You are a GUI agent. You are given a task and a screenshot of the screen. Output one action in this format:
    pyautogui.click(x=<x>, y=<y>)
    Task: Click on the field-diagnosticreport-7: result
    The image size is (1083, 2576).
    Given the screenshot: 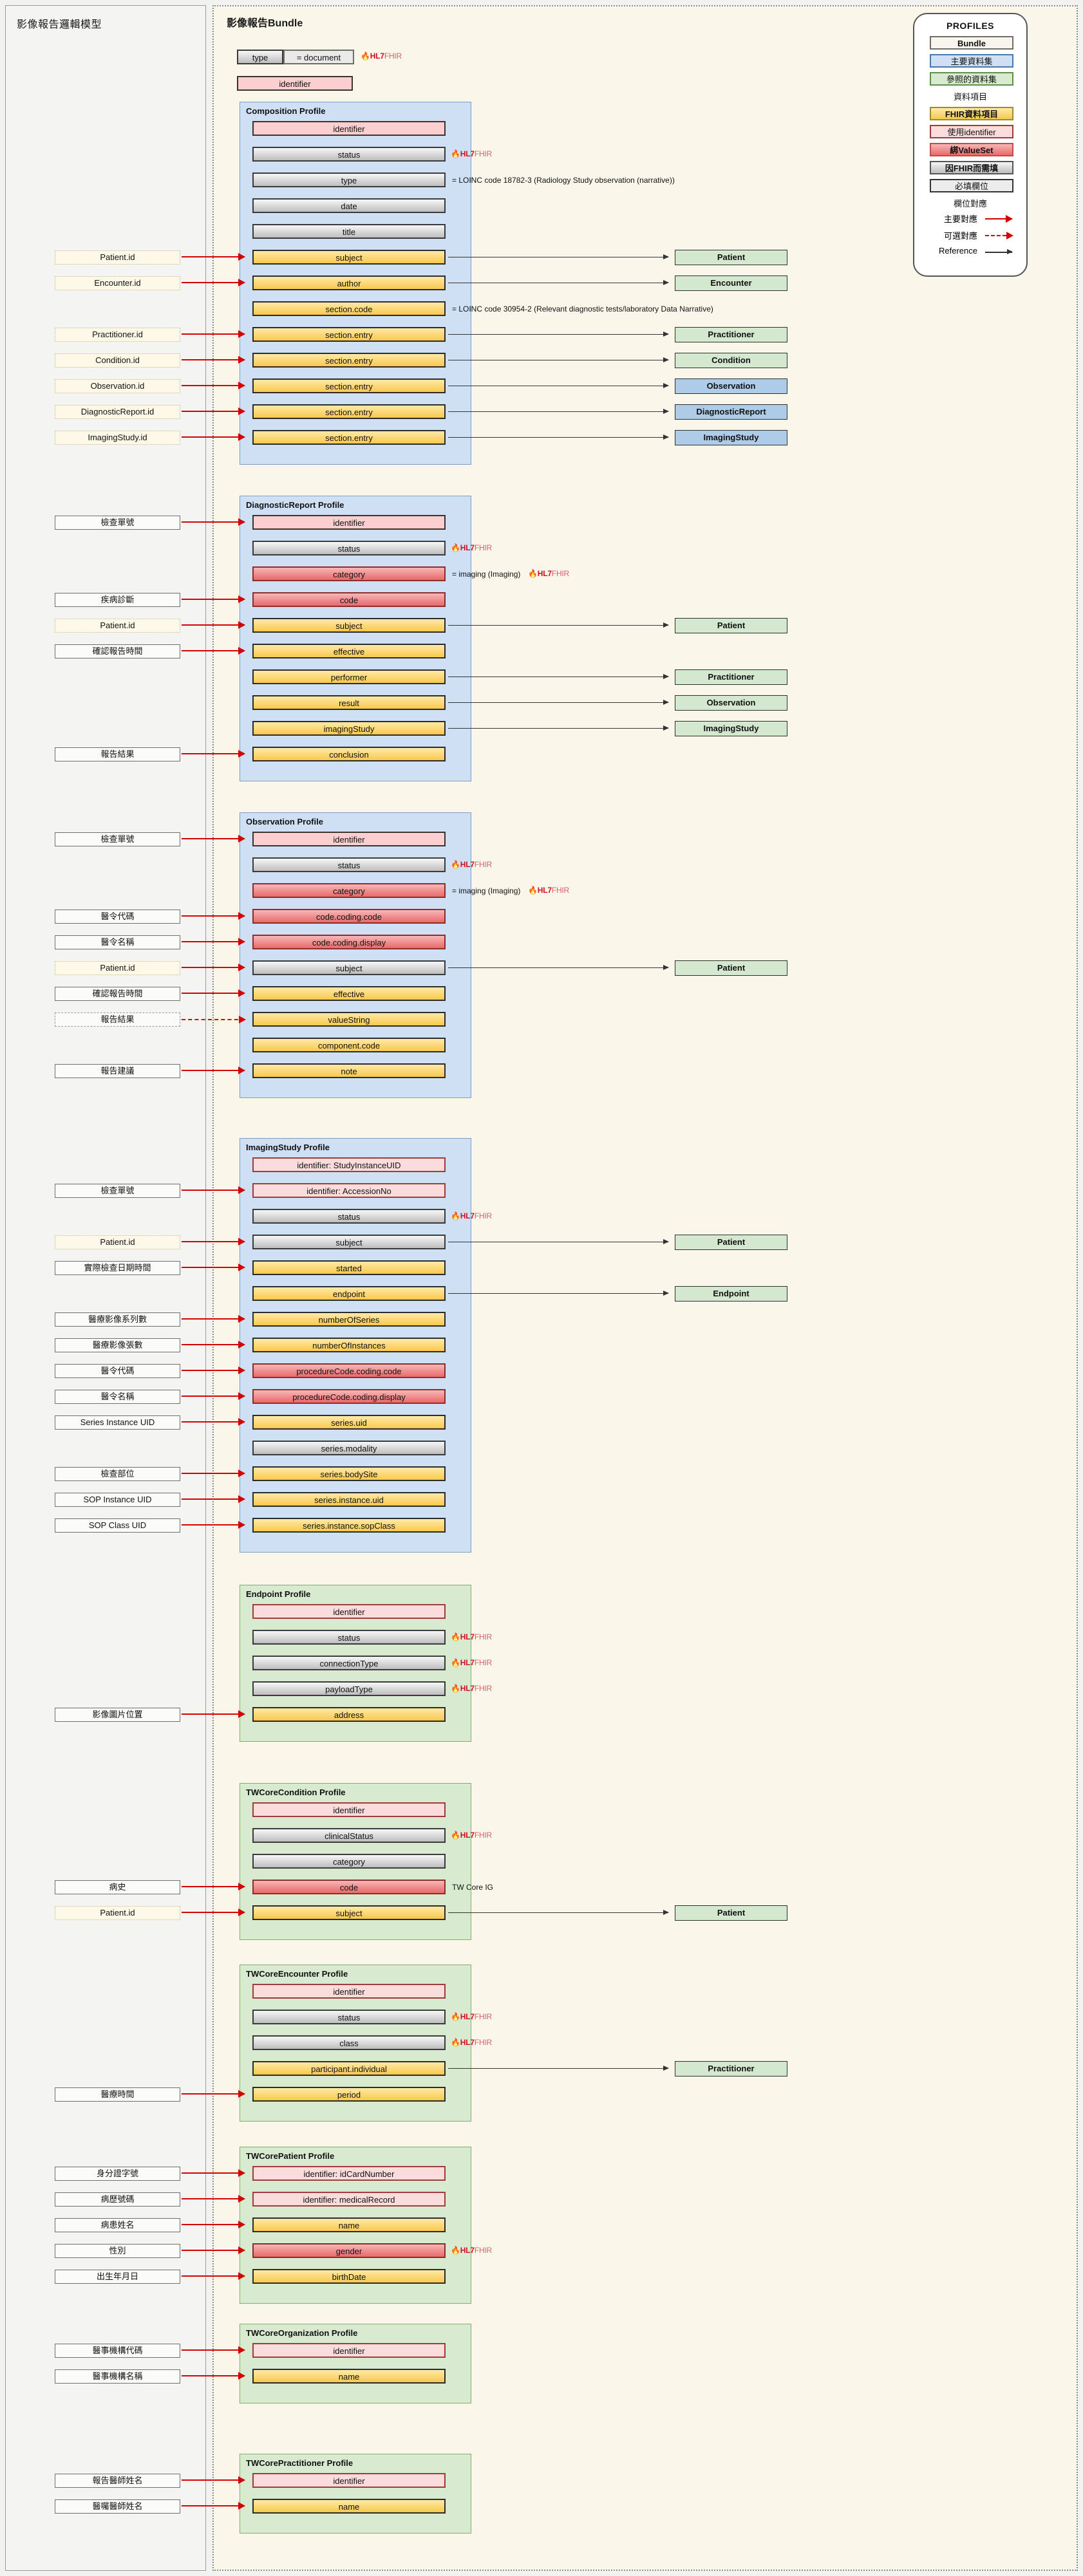 What is the action you would take?
    pyautogui.click(x=349, y=702)
    